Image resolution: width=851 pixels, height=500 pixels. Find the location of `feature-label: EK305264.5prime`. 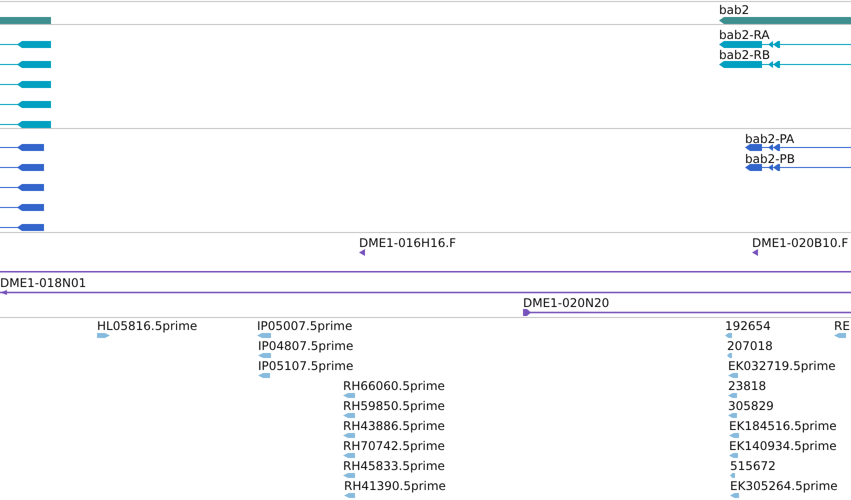

feature-label: EK305264.5prime is located at coordinates (784, 486).